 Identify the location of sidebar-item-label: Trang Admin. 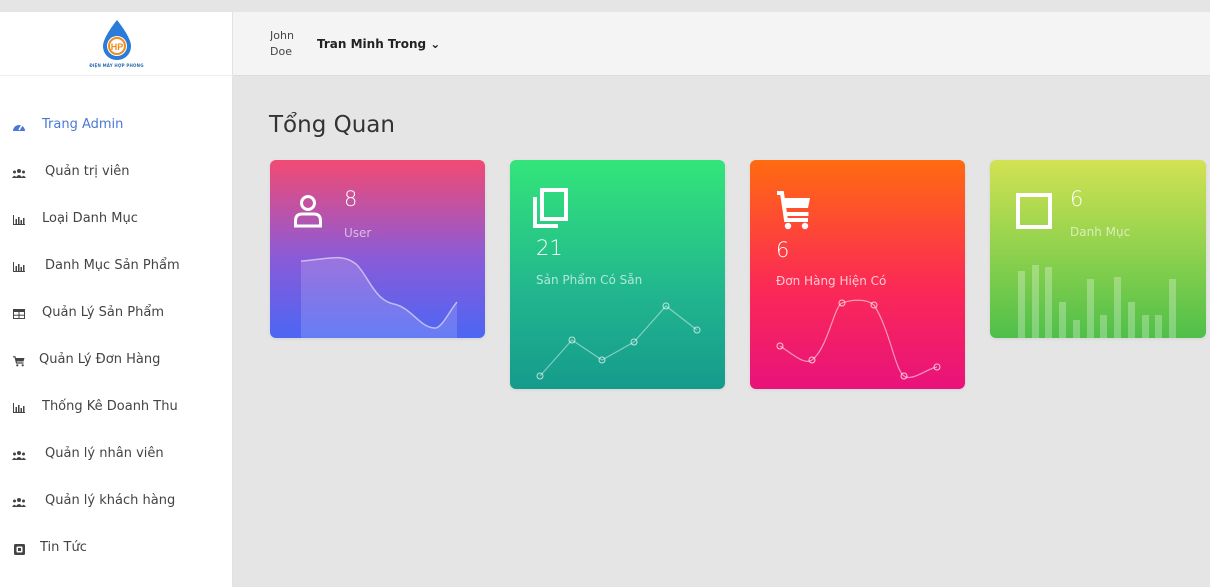
(83, 124).